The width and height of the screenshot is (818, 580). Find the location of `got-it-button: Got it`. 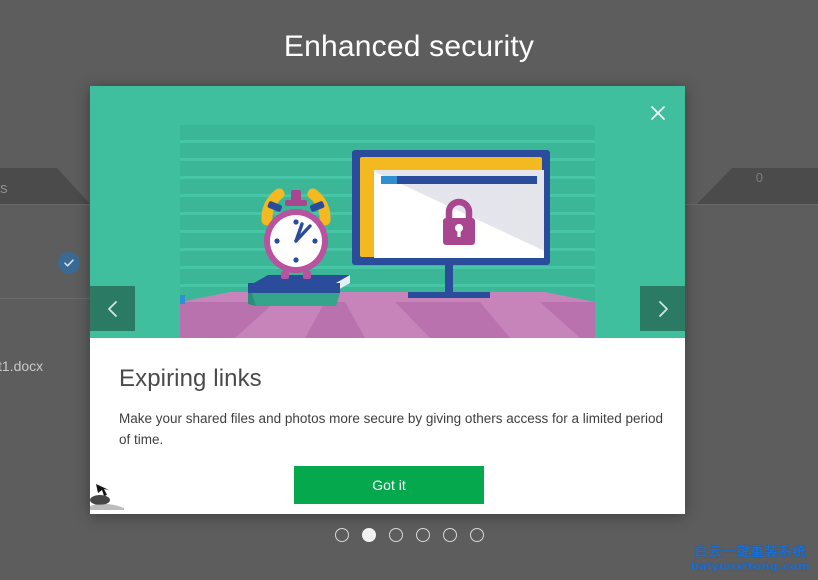

got-it-button: Got it is located at coordinates (389, 485).